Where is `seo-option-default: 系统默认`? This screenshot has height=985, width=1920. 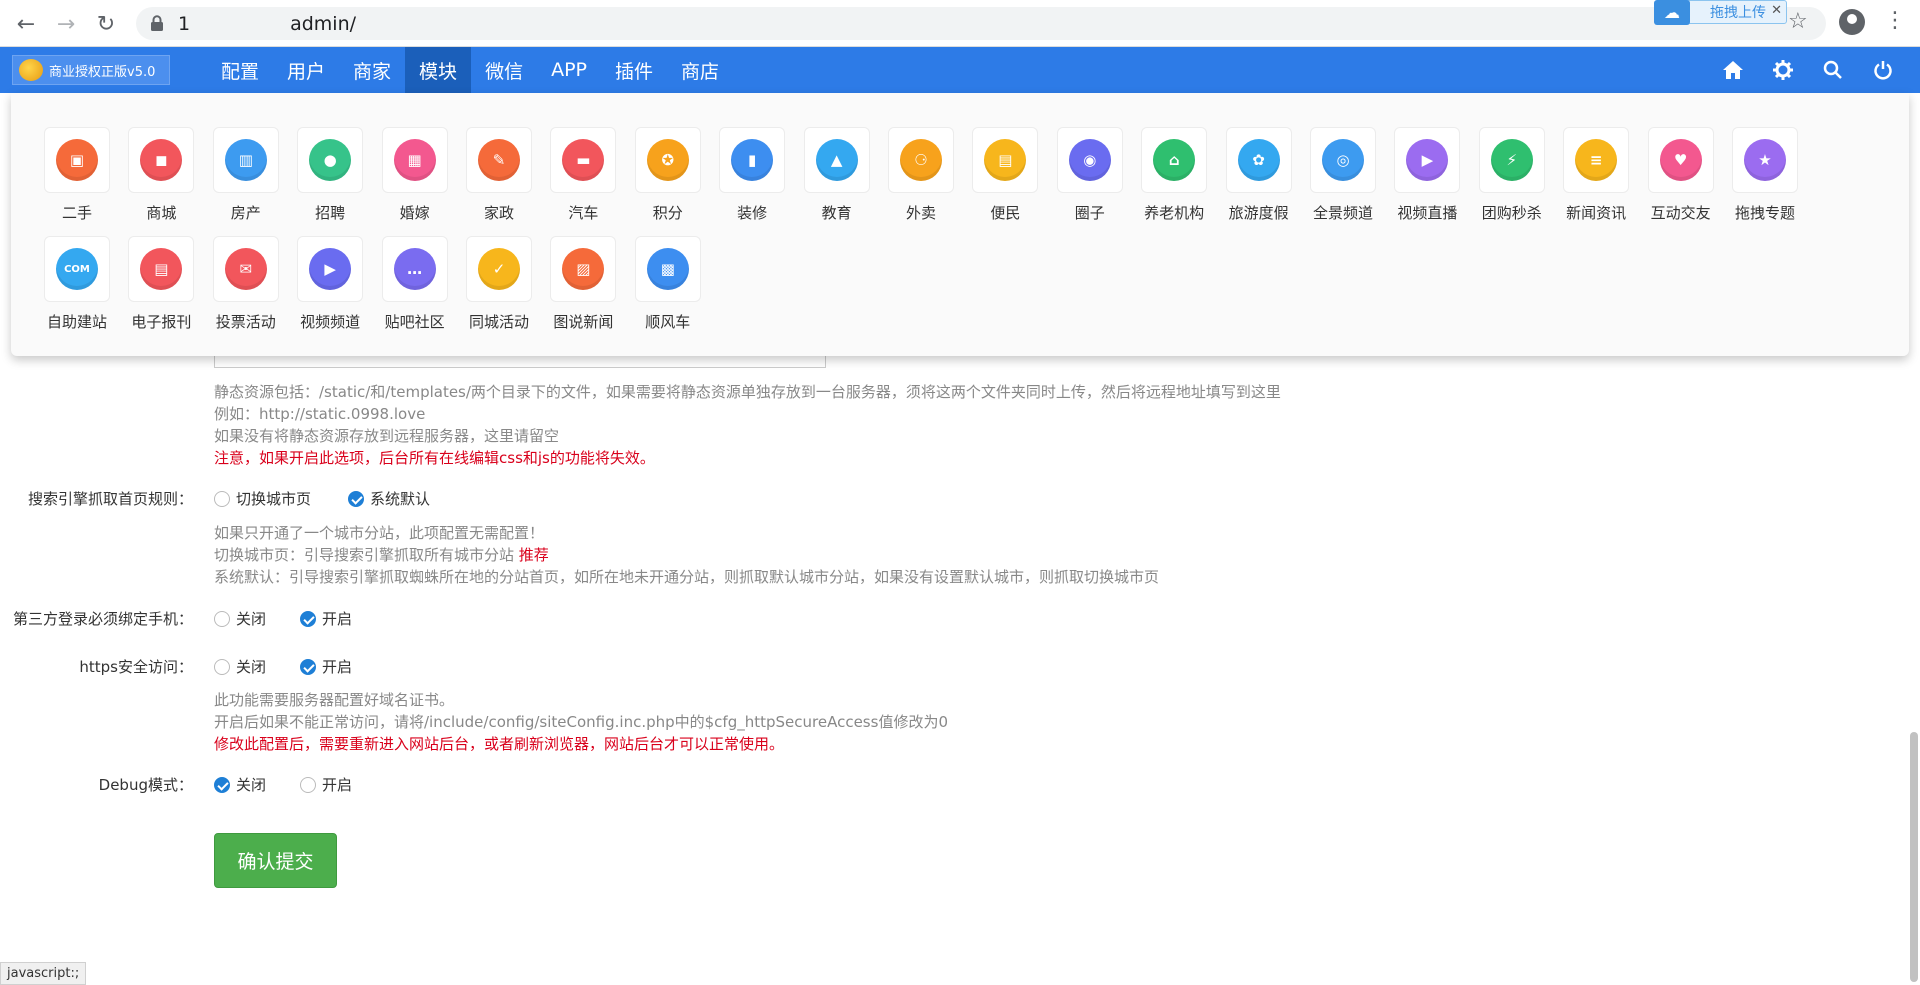
seo-option-default: 系统默认 is located at coordinates (389, 498).